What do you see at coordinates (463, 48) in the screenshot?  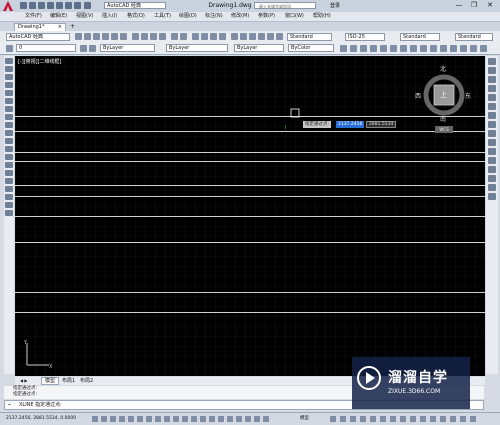 I see `hatch-icon` at bounding box center [463, 48].